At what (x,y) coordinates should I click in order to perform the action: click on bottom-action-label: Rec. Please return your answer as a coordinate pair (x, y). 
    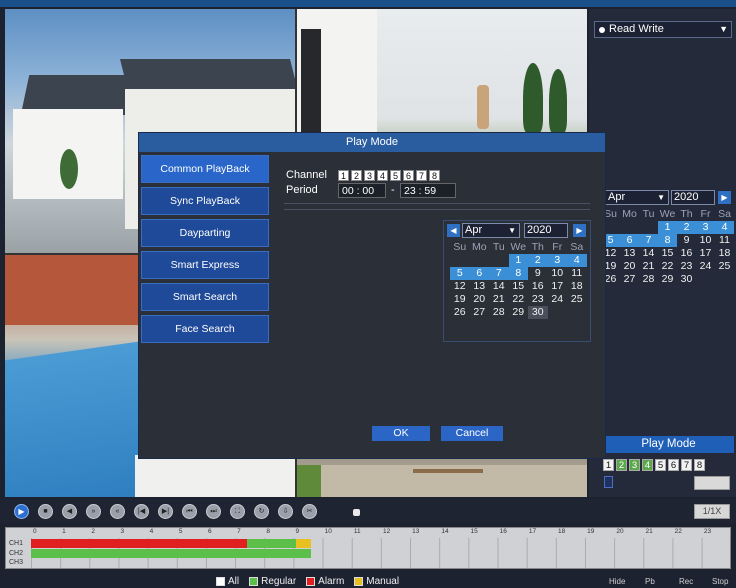
    Looking at the image, I should click on (686, 581).